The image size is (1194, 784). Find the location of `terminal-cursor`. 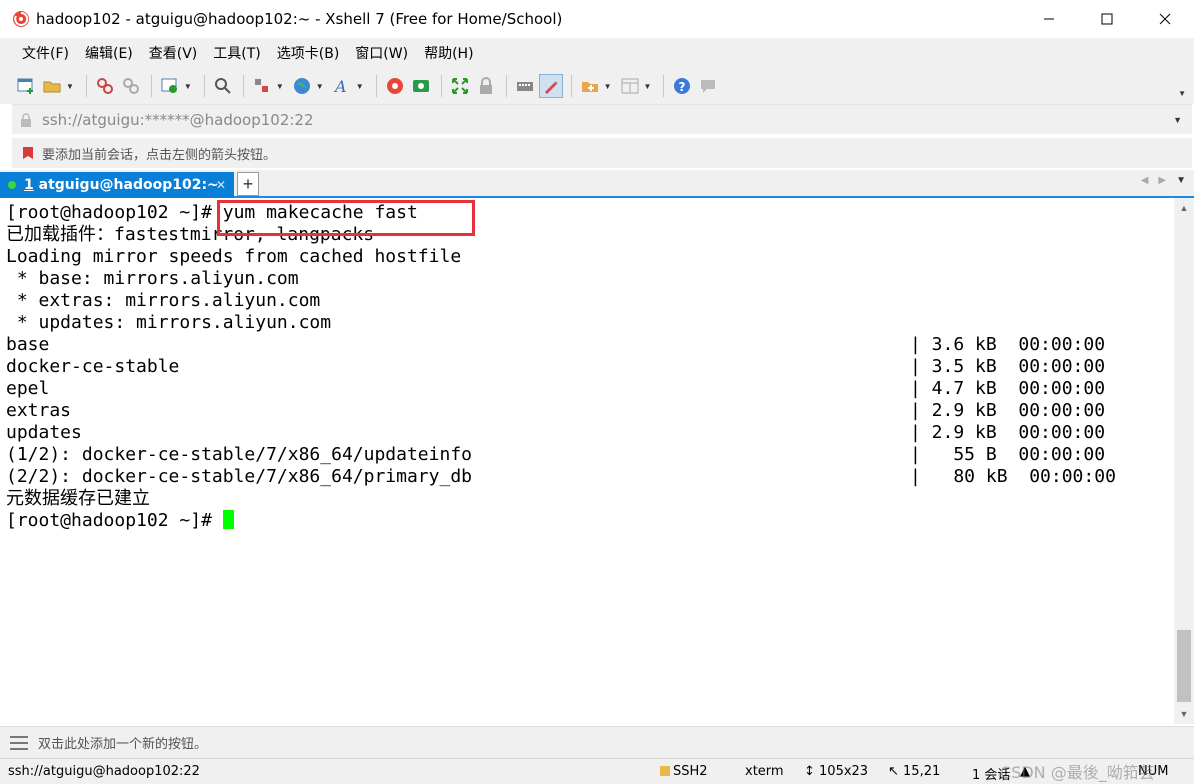

terminal-cursor is located at coordinates (228, 519).